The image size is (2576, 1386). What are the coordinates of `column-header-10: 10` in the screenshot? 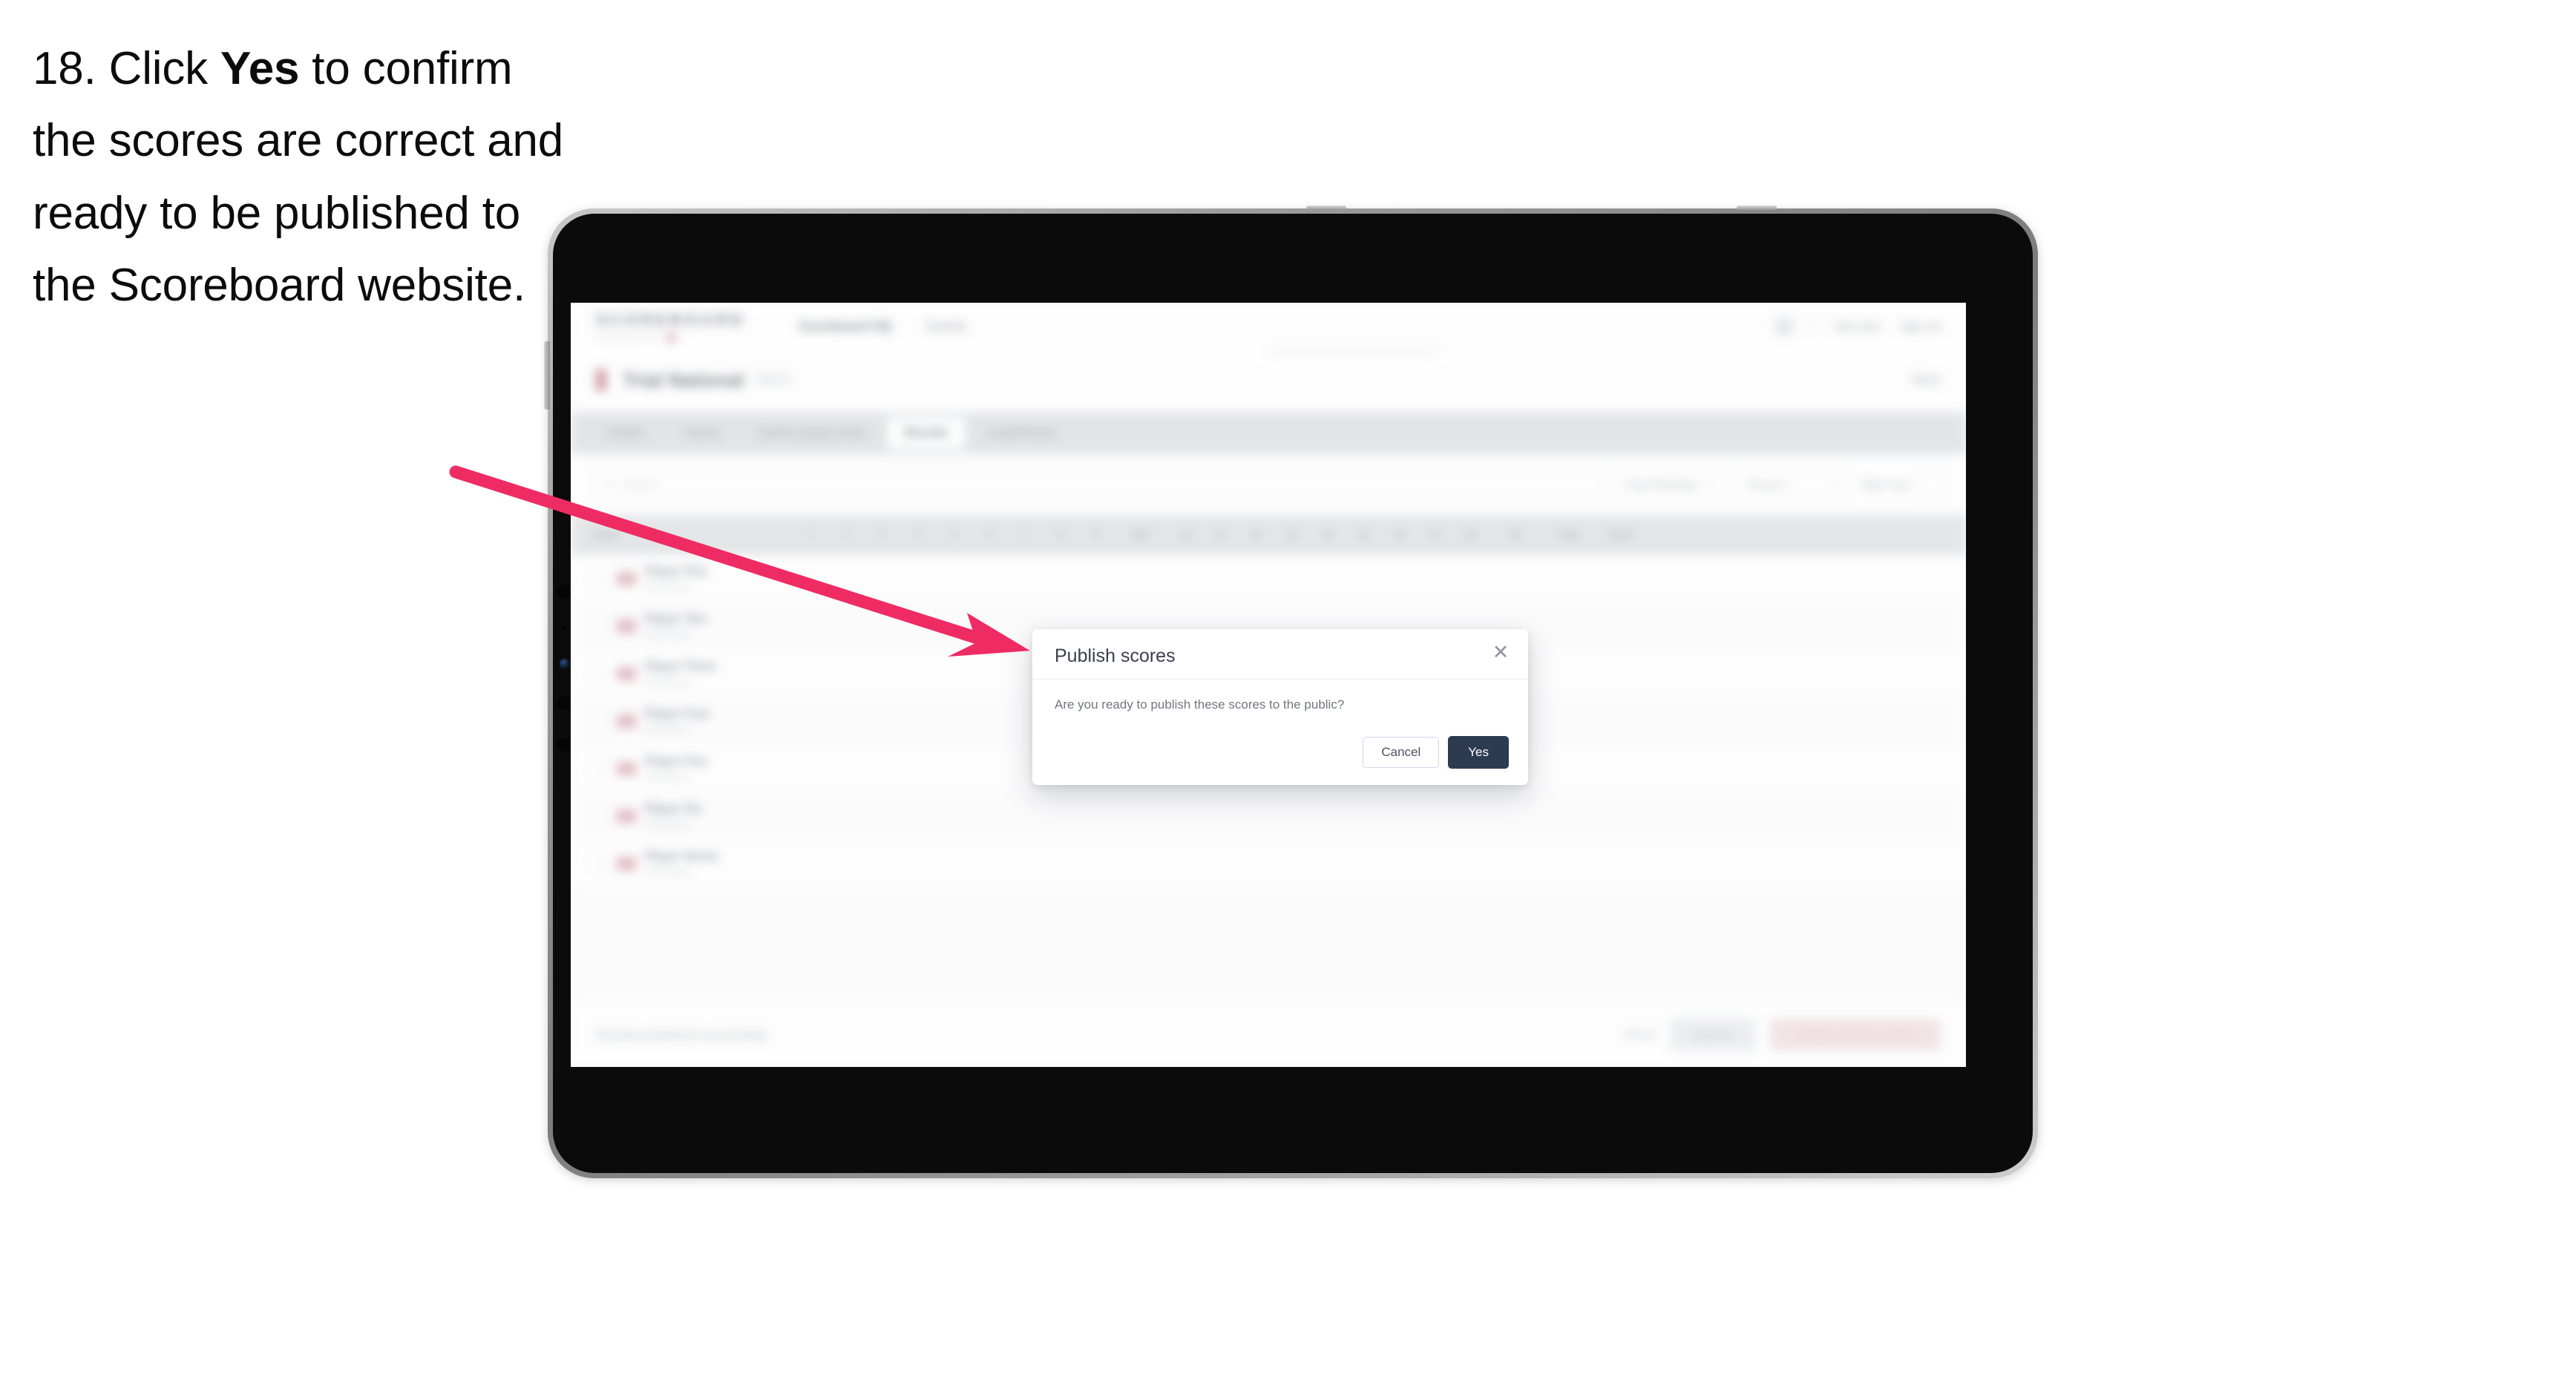 It's located at (1185, 535).